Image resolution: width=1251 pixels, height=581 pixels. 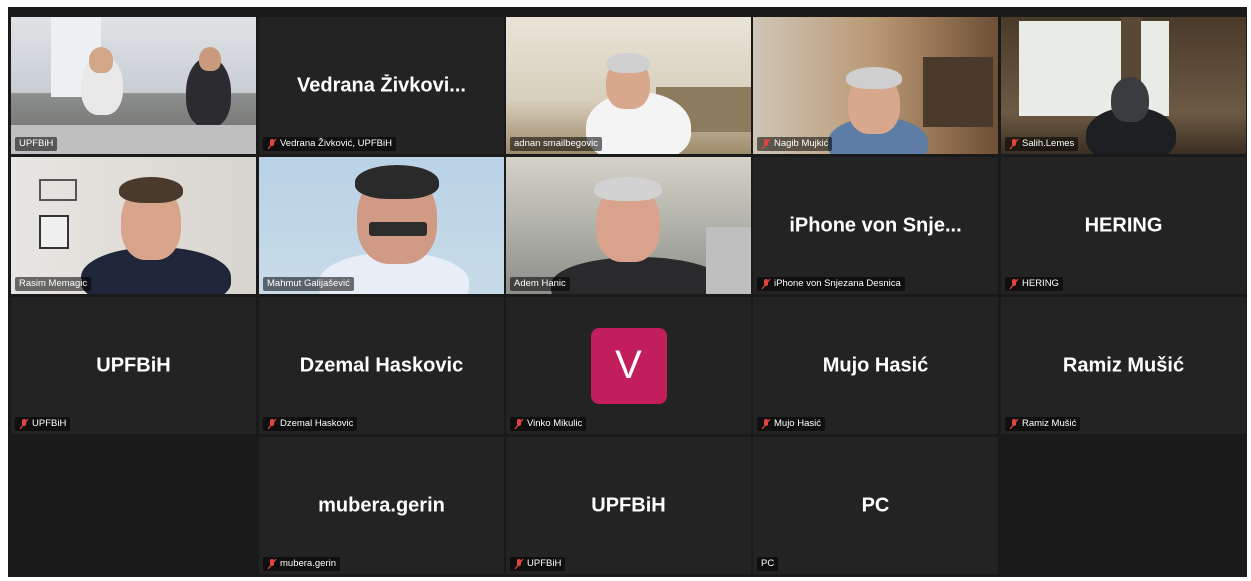 I want to click on participant-name-label: Vinko Mikulic, so click(x=548, y=424).